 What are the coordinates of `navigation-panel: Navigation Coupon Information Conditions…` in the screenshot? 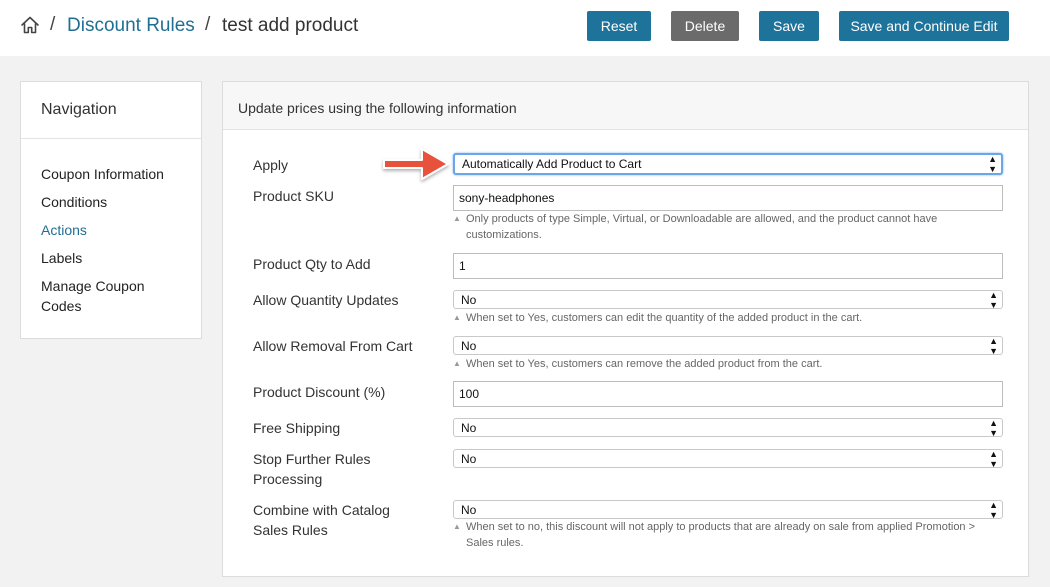 It's located at (111, 210).